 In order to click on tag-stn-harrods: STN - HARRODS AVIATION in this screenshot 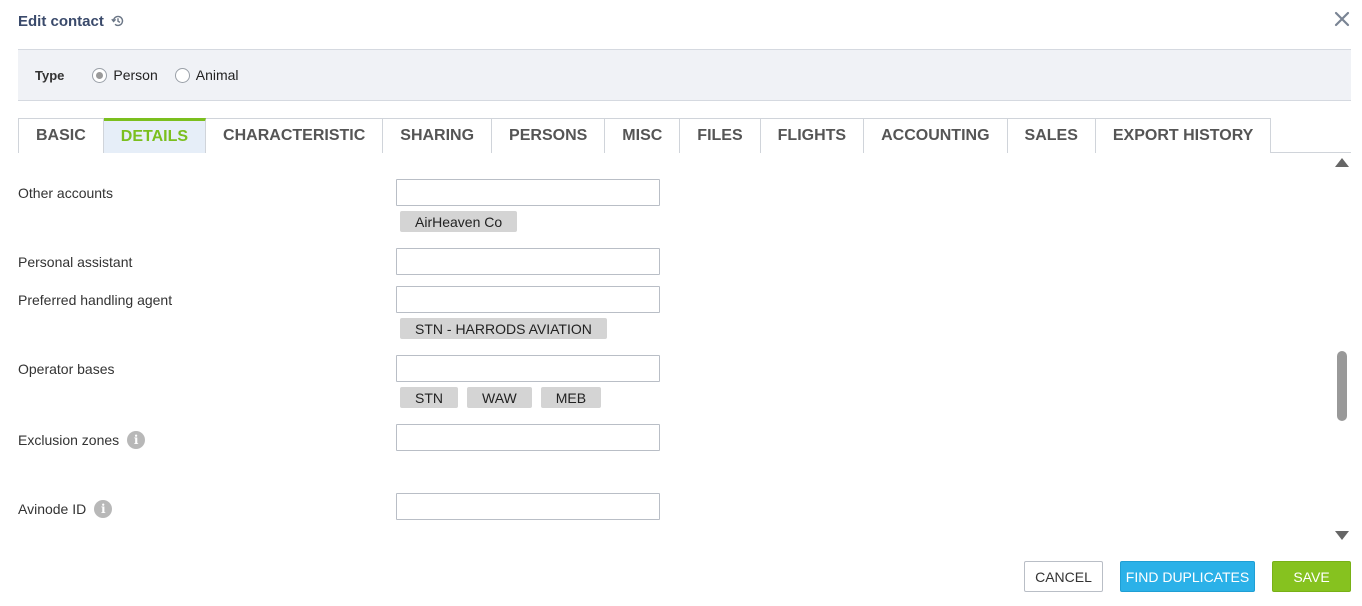, I will do `click(503, 328)`.